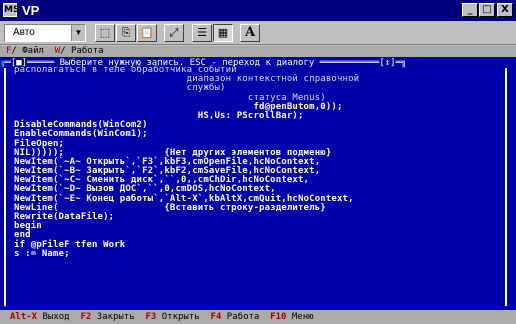 This screenshot has width=516, height=324. Describe the element at coordinates (53, 317) in the screenshot. I see `status-label: Выход` at that location.